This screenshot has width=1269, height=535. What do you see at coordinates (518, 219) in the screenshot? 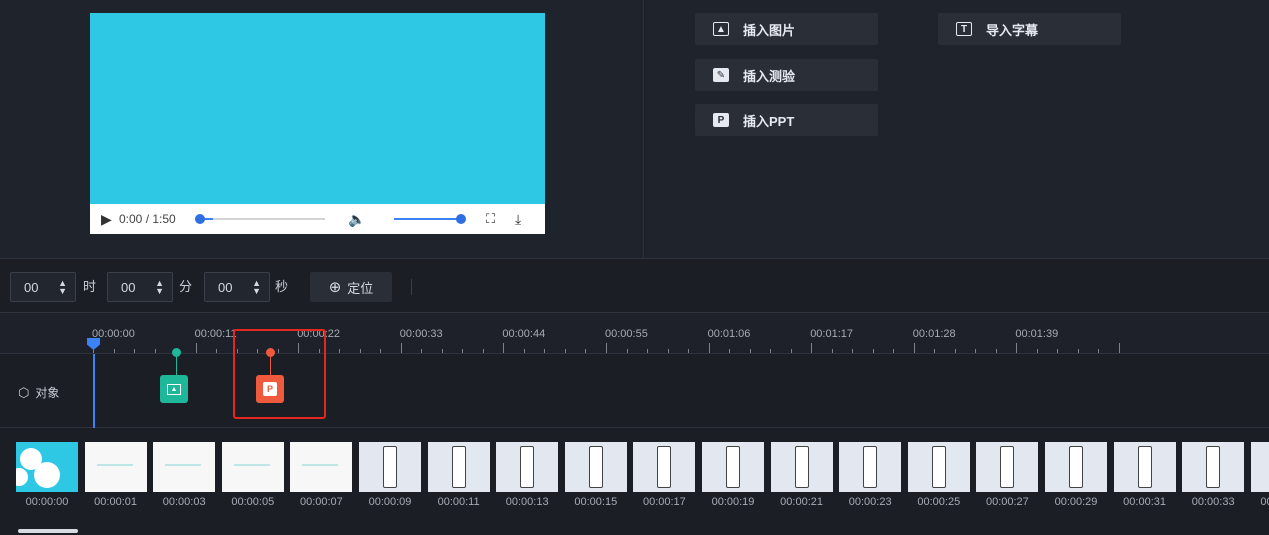
I see `download-icon: ⤓` at bounding box center [518, 219].